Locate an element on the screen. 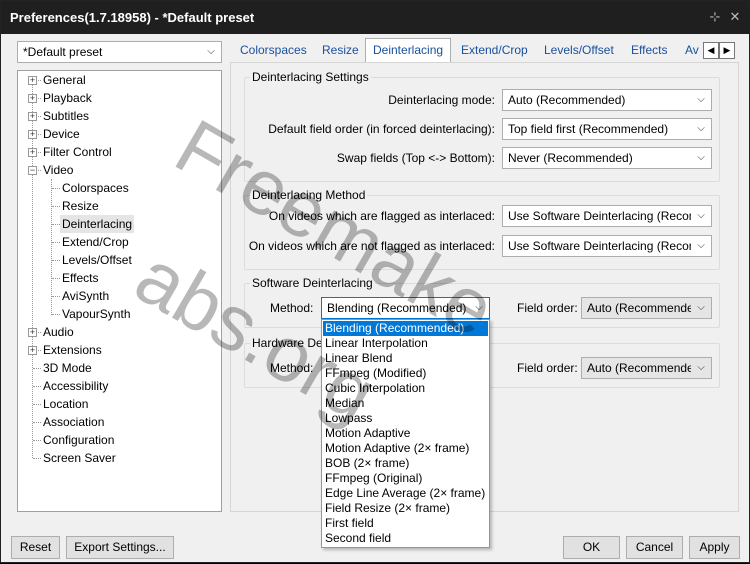 Image resolution: width=750 pixels, height=564 pixels. close-icon: ✕ is located at coordinates (735, 17).